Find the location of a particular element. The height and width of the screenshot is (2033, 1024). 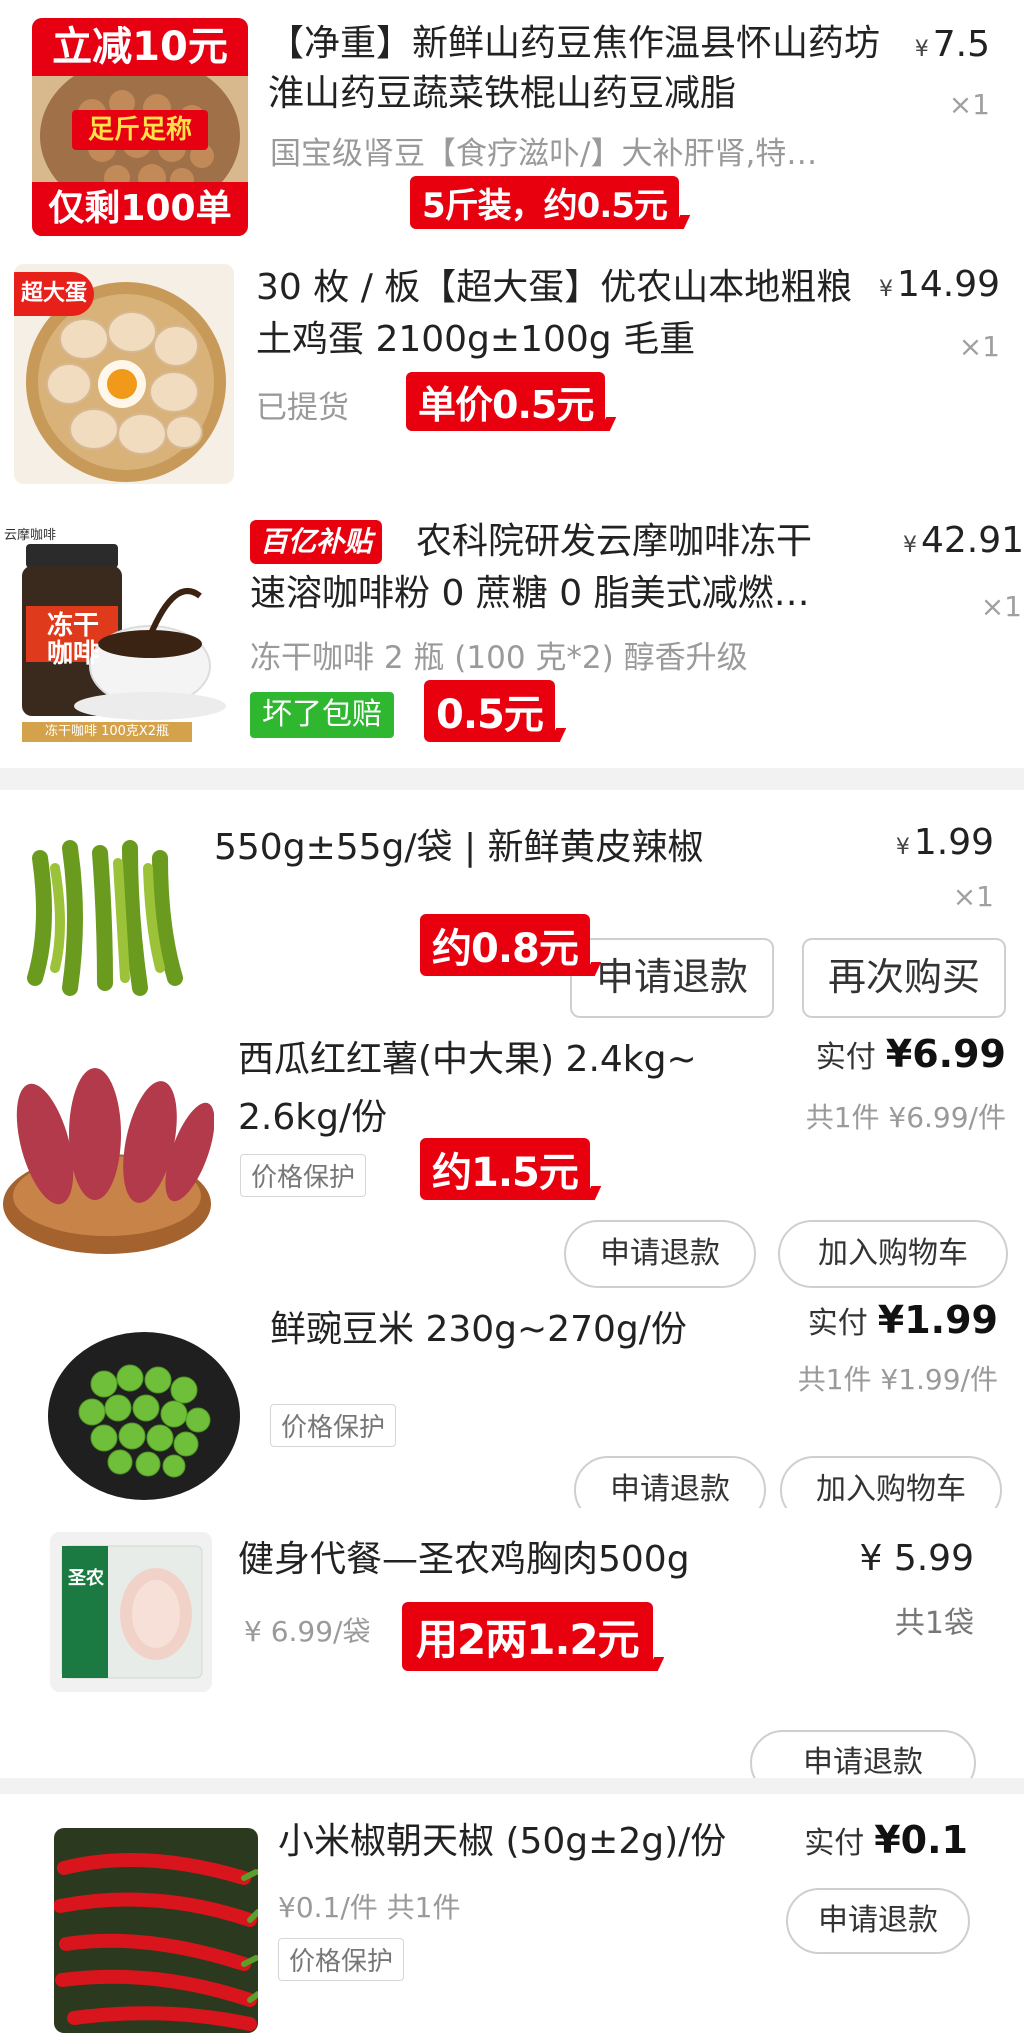

paid-amount: 实付 ¥1.99 is located at coordinates (902, 1320).